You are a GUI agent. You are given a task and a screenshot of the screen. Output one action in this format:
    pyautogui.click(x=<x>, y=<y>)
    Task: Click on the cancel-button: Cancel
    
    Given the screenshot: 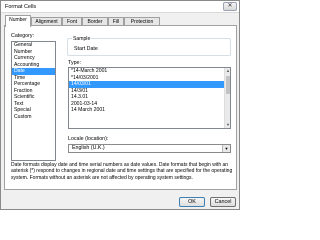 What is the action you would take?
    pyautogui.click(x=223, y=202)
    